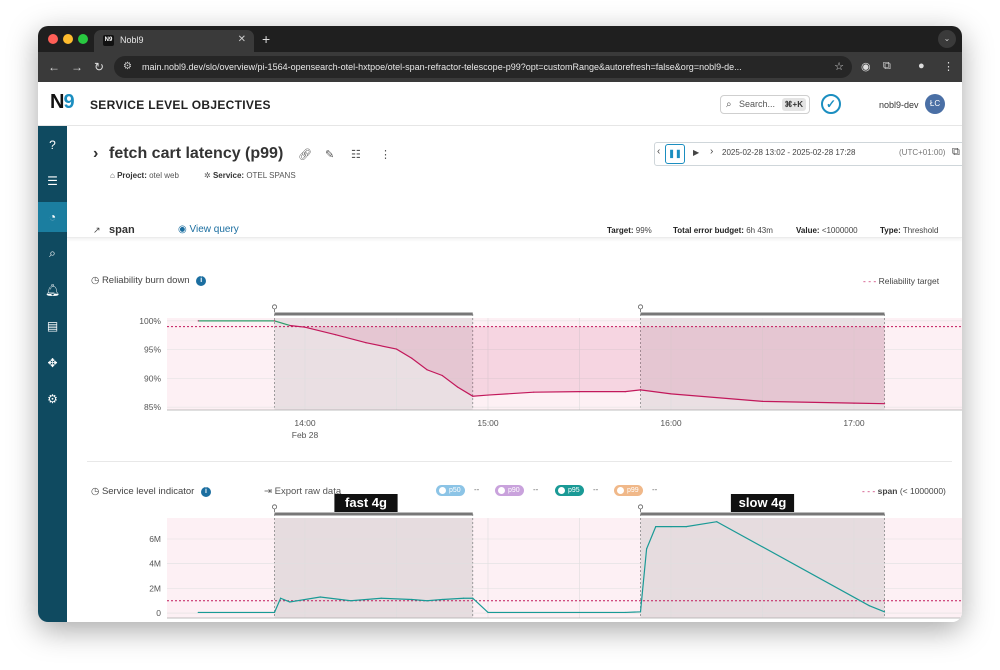  Describe the element at coordinates (164, 175) in the screenshot. I see `project-value: otel web` at that location.